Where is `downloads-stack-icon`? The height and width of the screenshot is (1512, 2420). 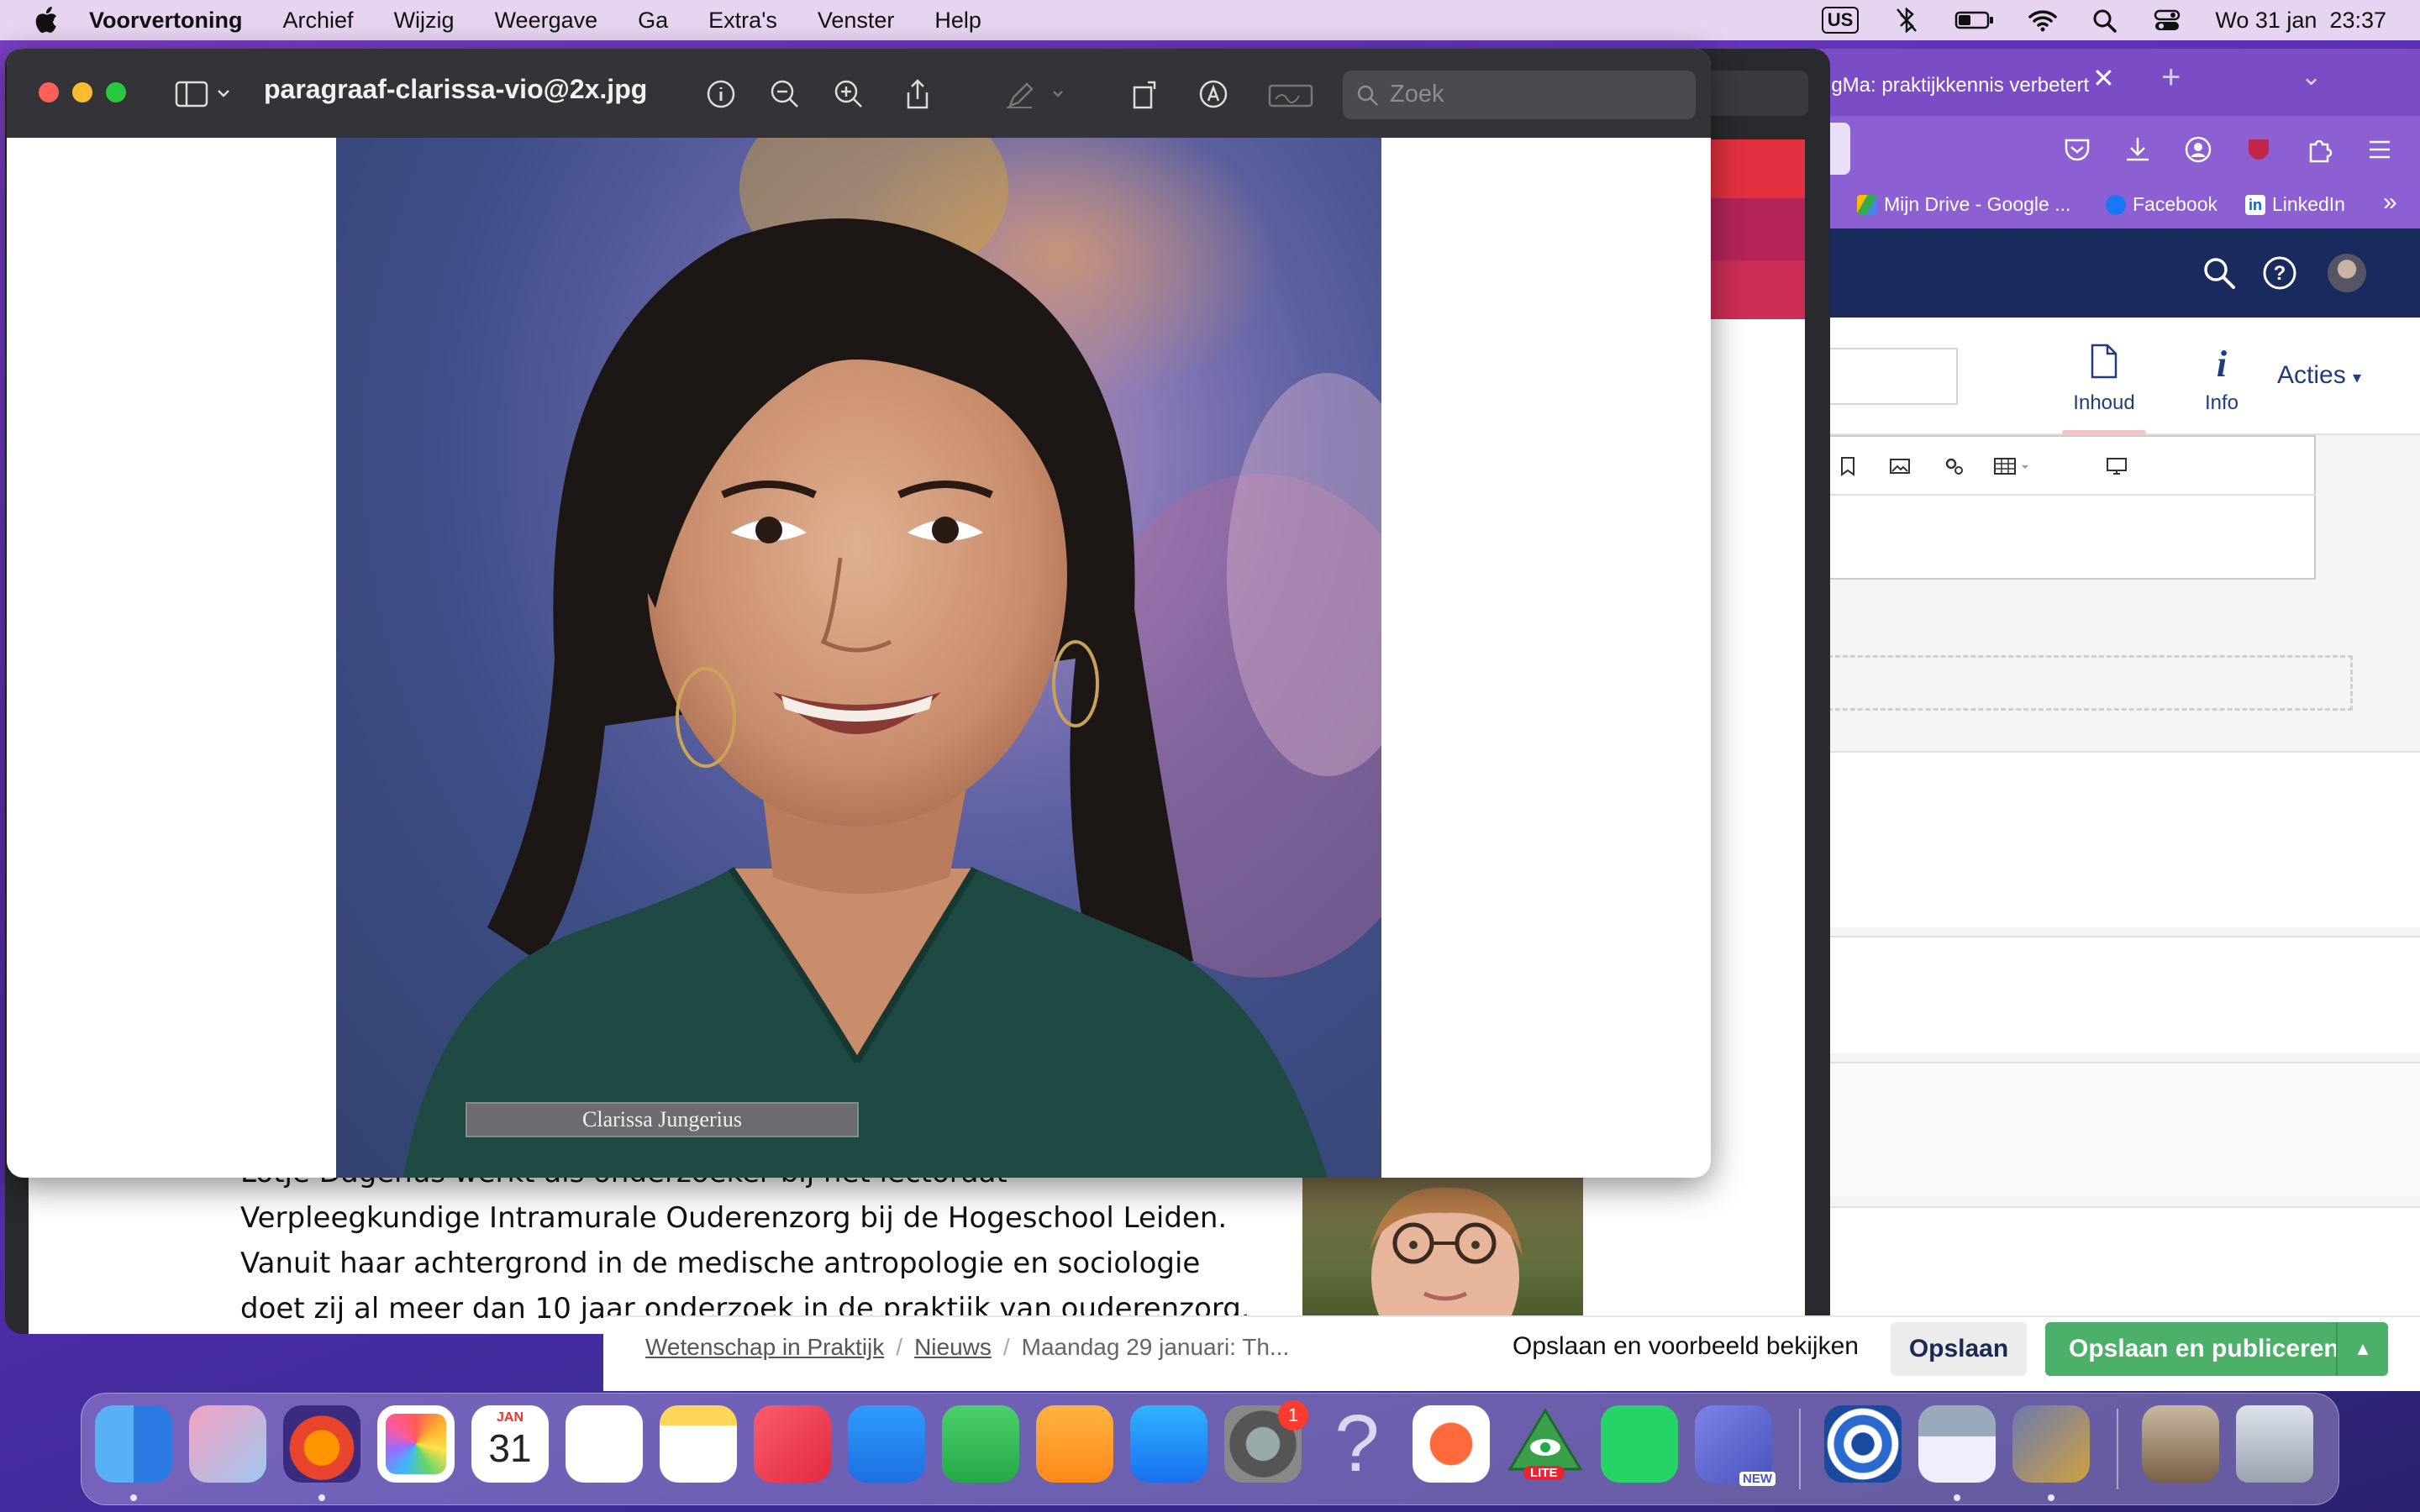
downloads-stack-icon is located at coordinates (2180, 1444).